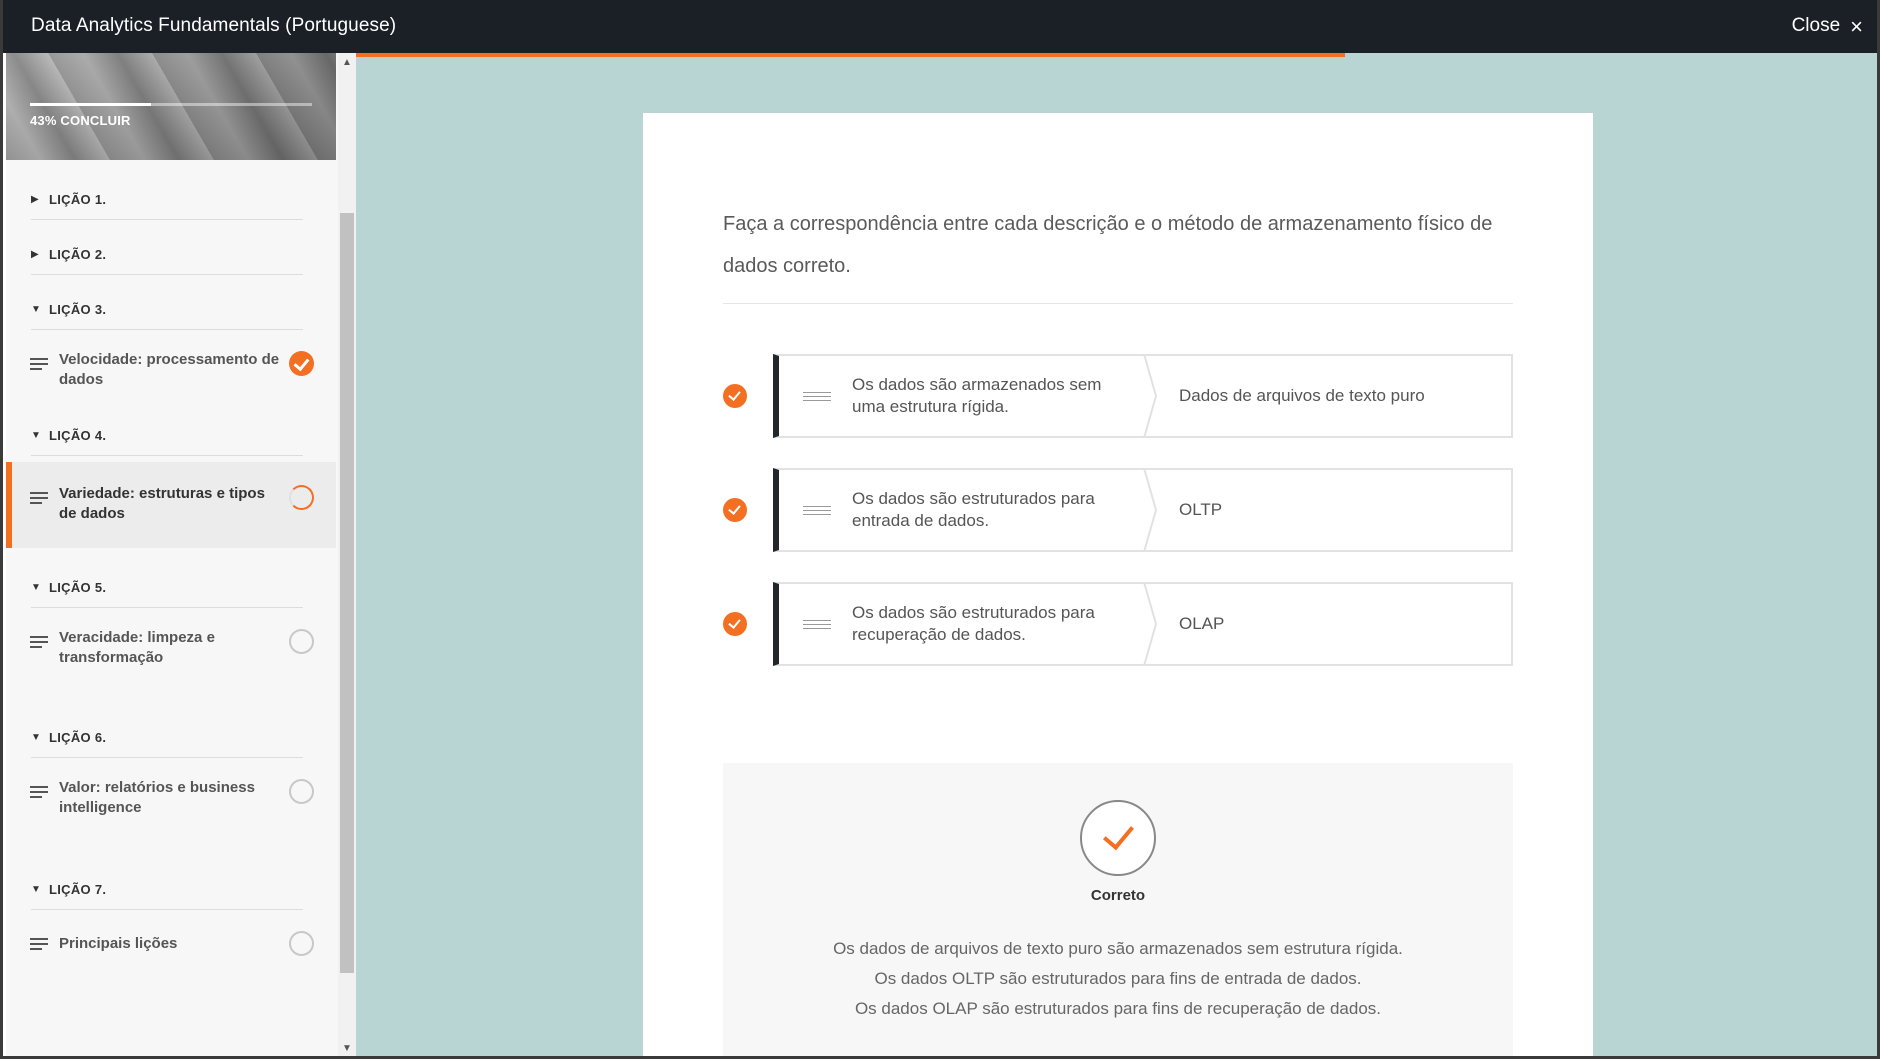 This screenshot has width=1880, height=1059. I want to click on match-answer: Dados de arquivos de texto puro, so click(1302, 395).